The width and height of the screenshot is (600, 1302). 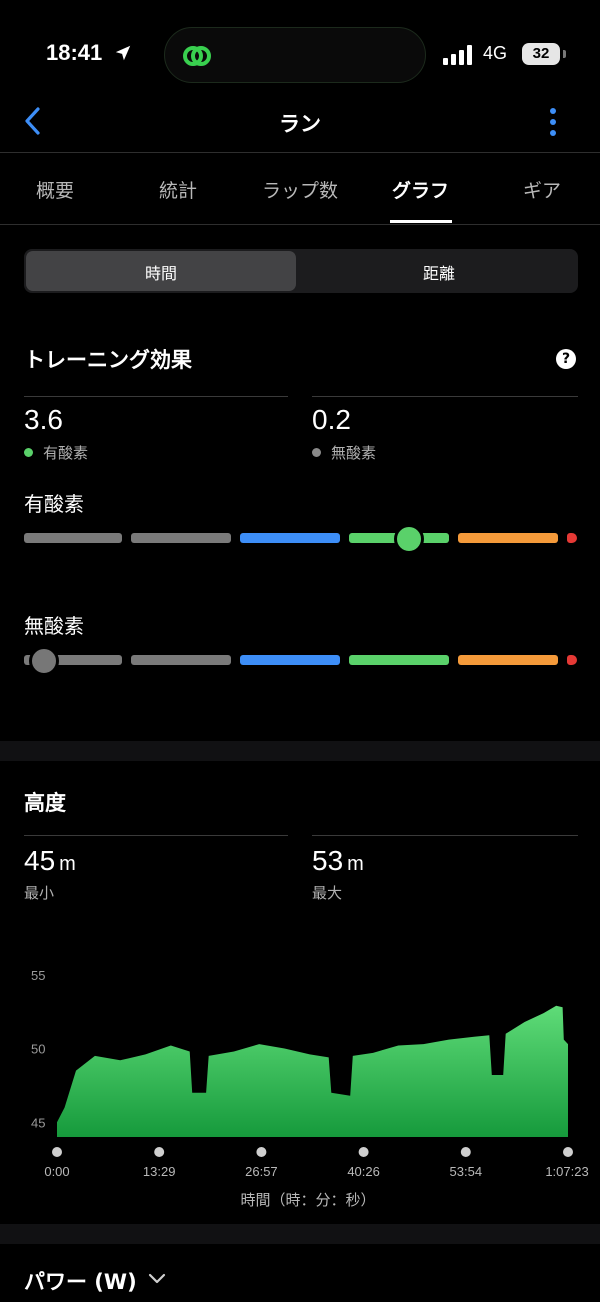 I want to click on tab-stats: 統計, so click(x=178, y=189).